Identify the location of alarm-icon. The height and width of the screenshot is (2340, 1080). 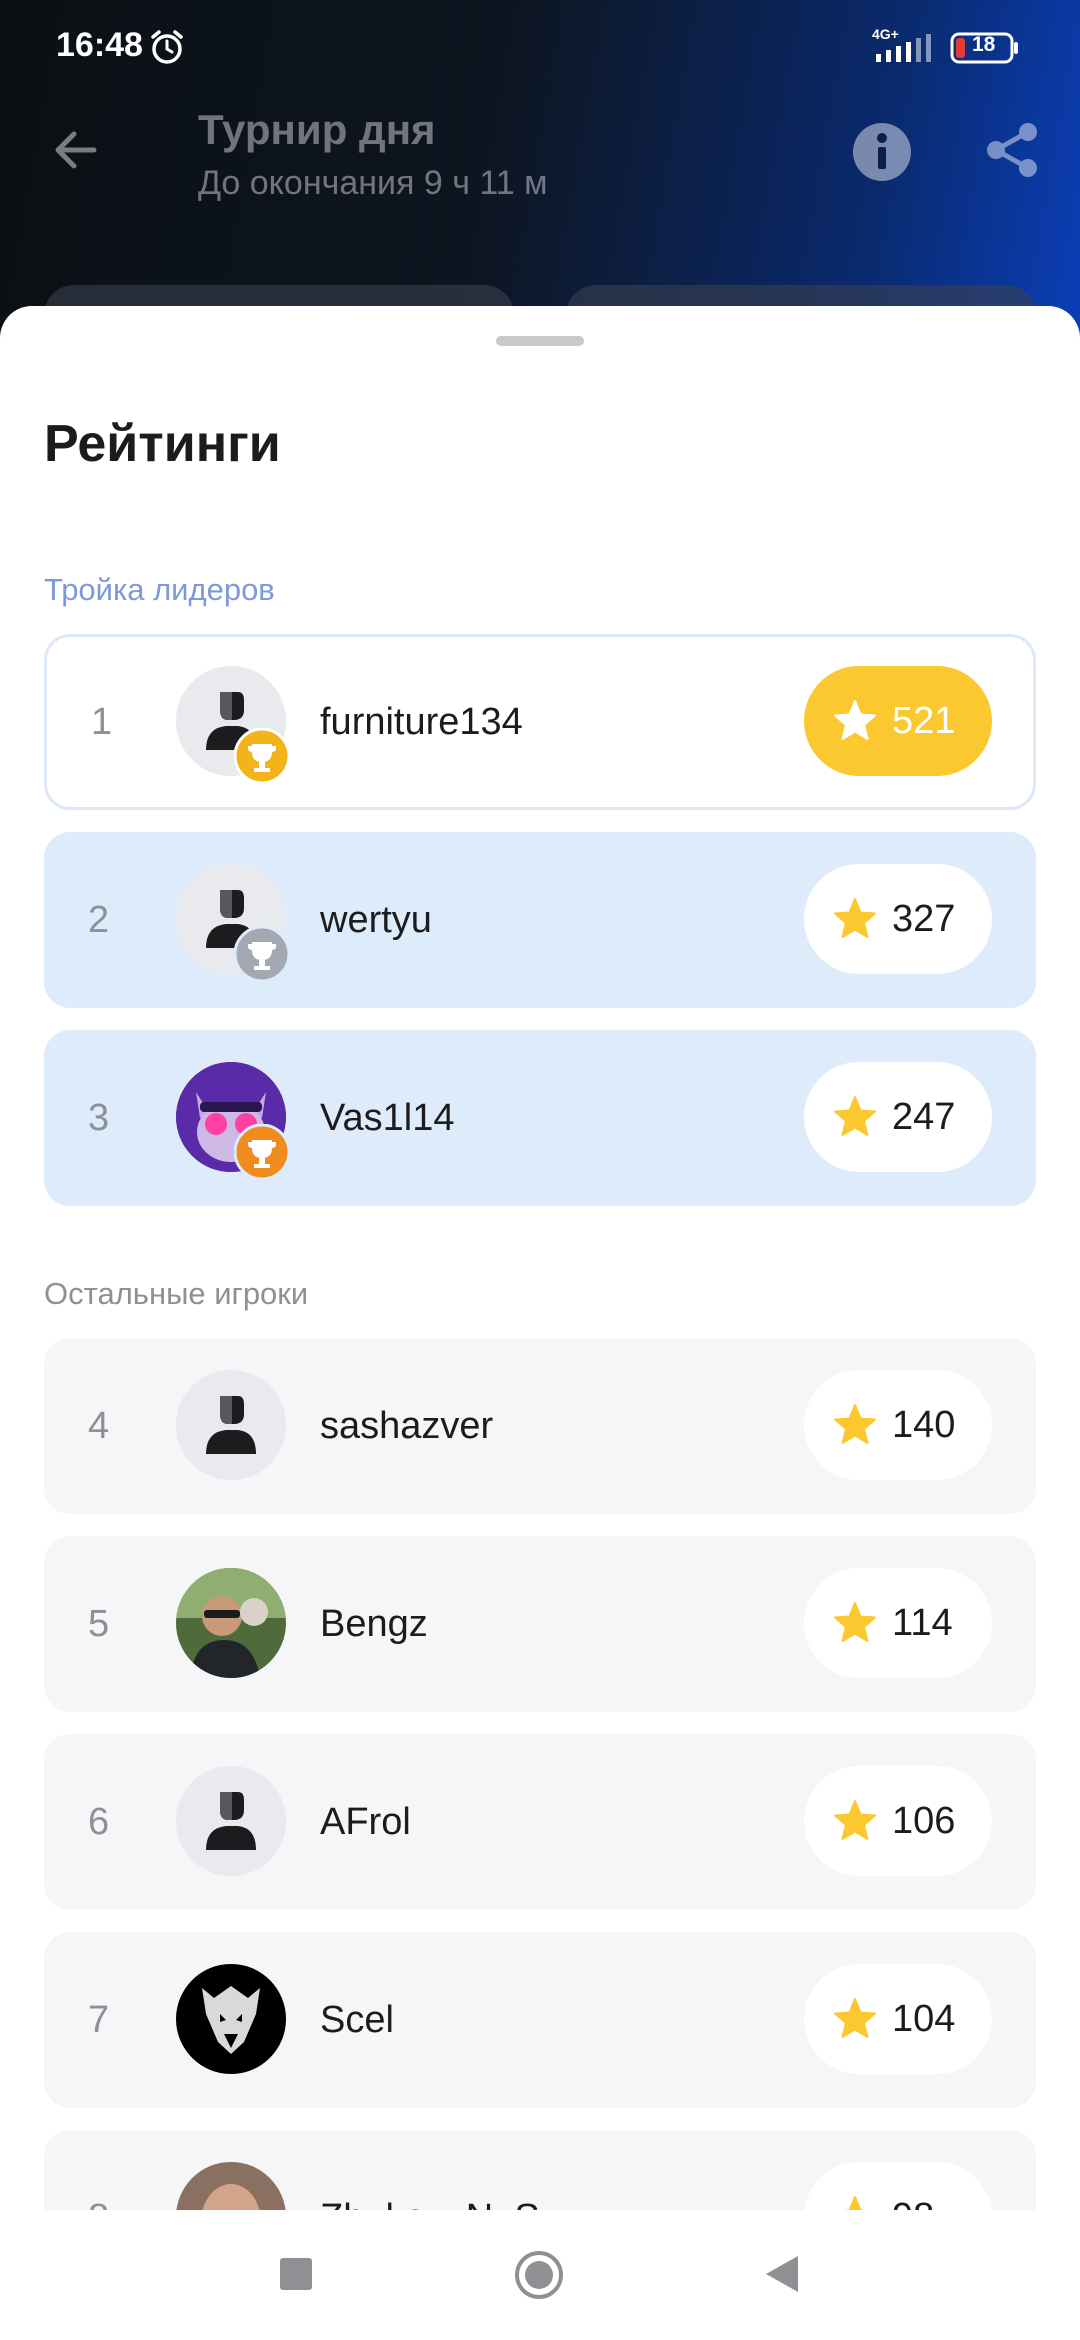
(167, 47).